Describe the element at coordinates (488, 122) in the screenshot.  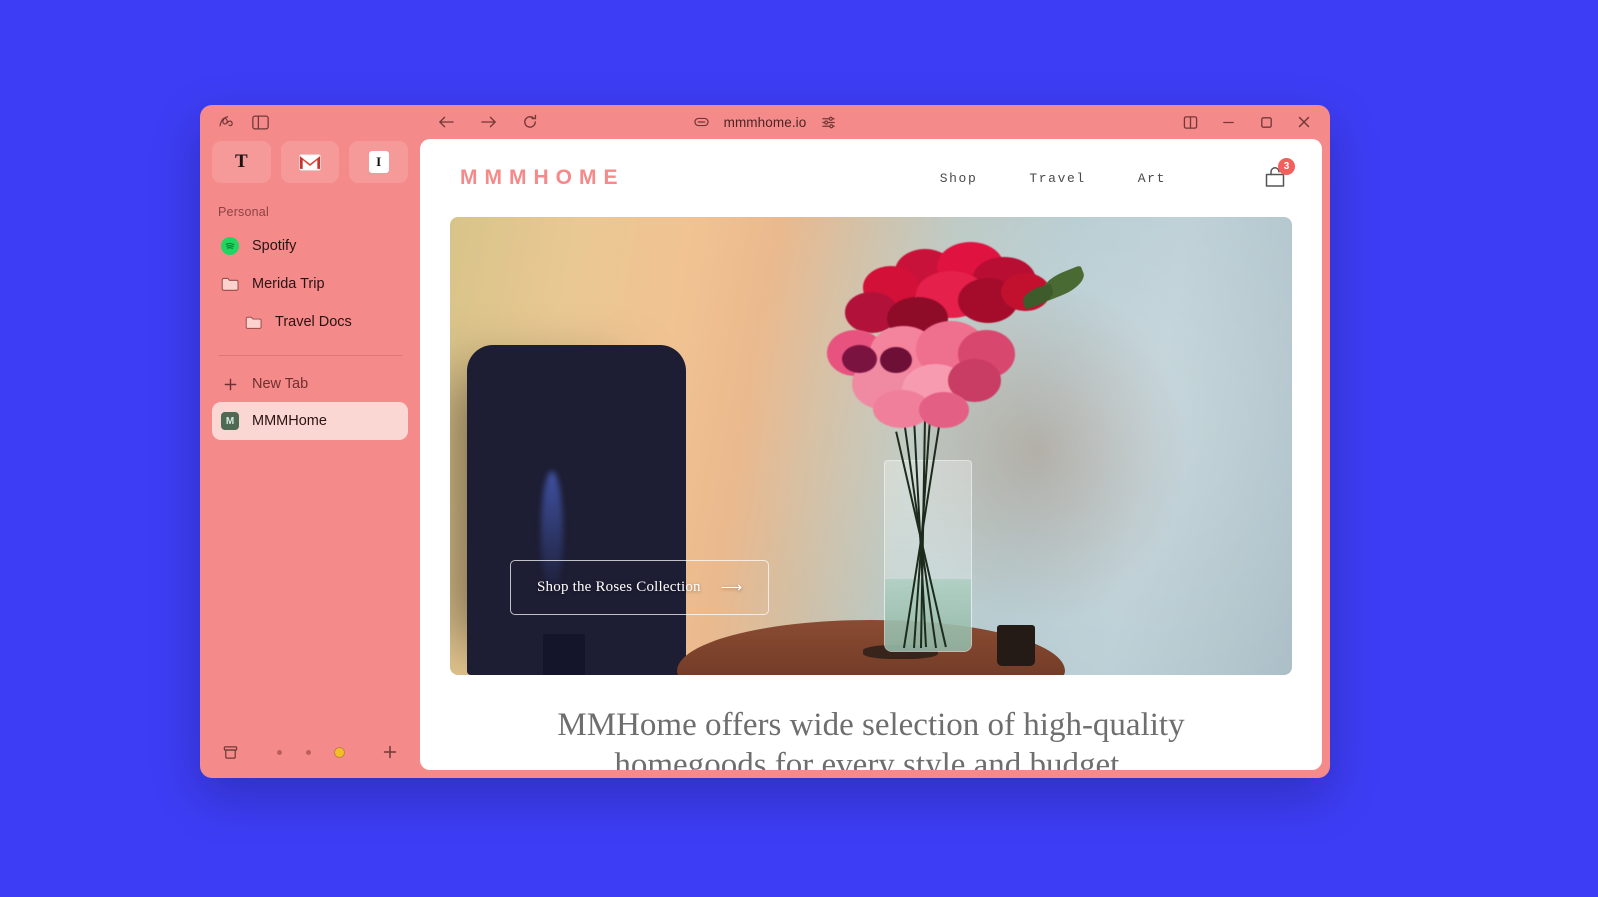
I see `forward-arrow-icon` at that location.